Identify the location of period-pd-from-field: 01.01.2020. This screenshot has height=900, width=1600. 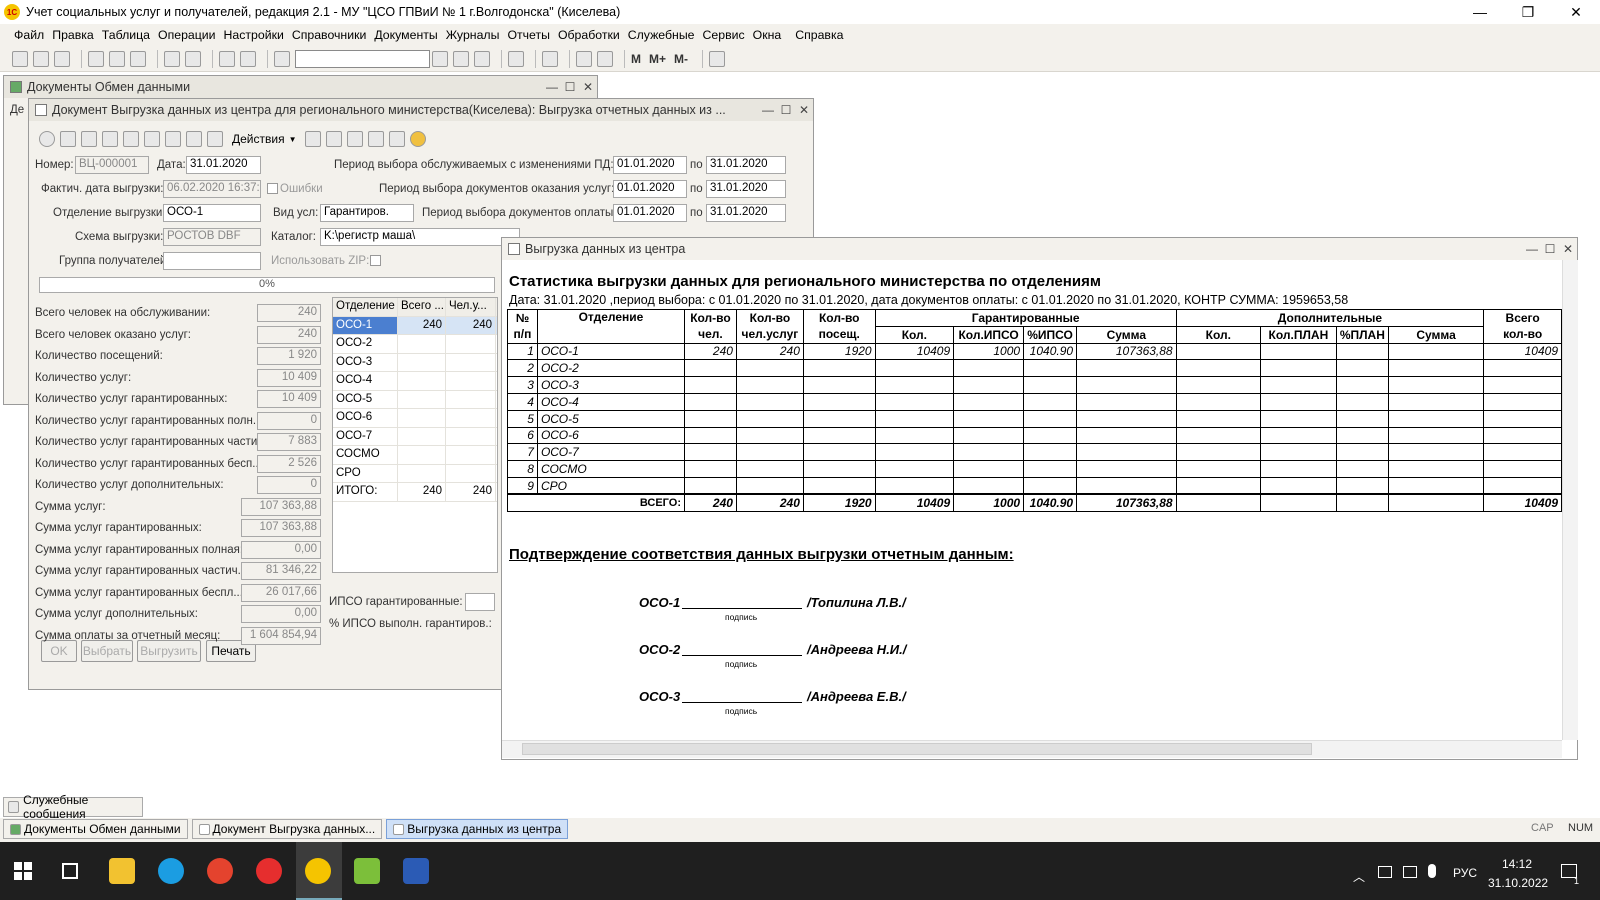
(650, 165).